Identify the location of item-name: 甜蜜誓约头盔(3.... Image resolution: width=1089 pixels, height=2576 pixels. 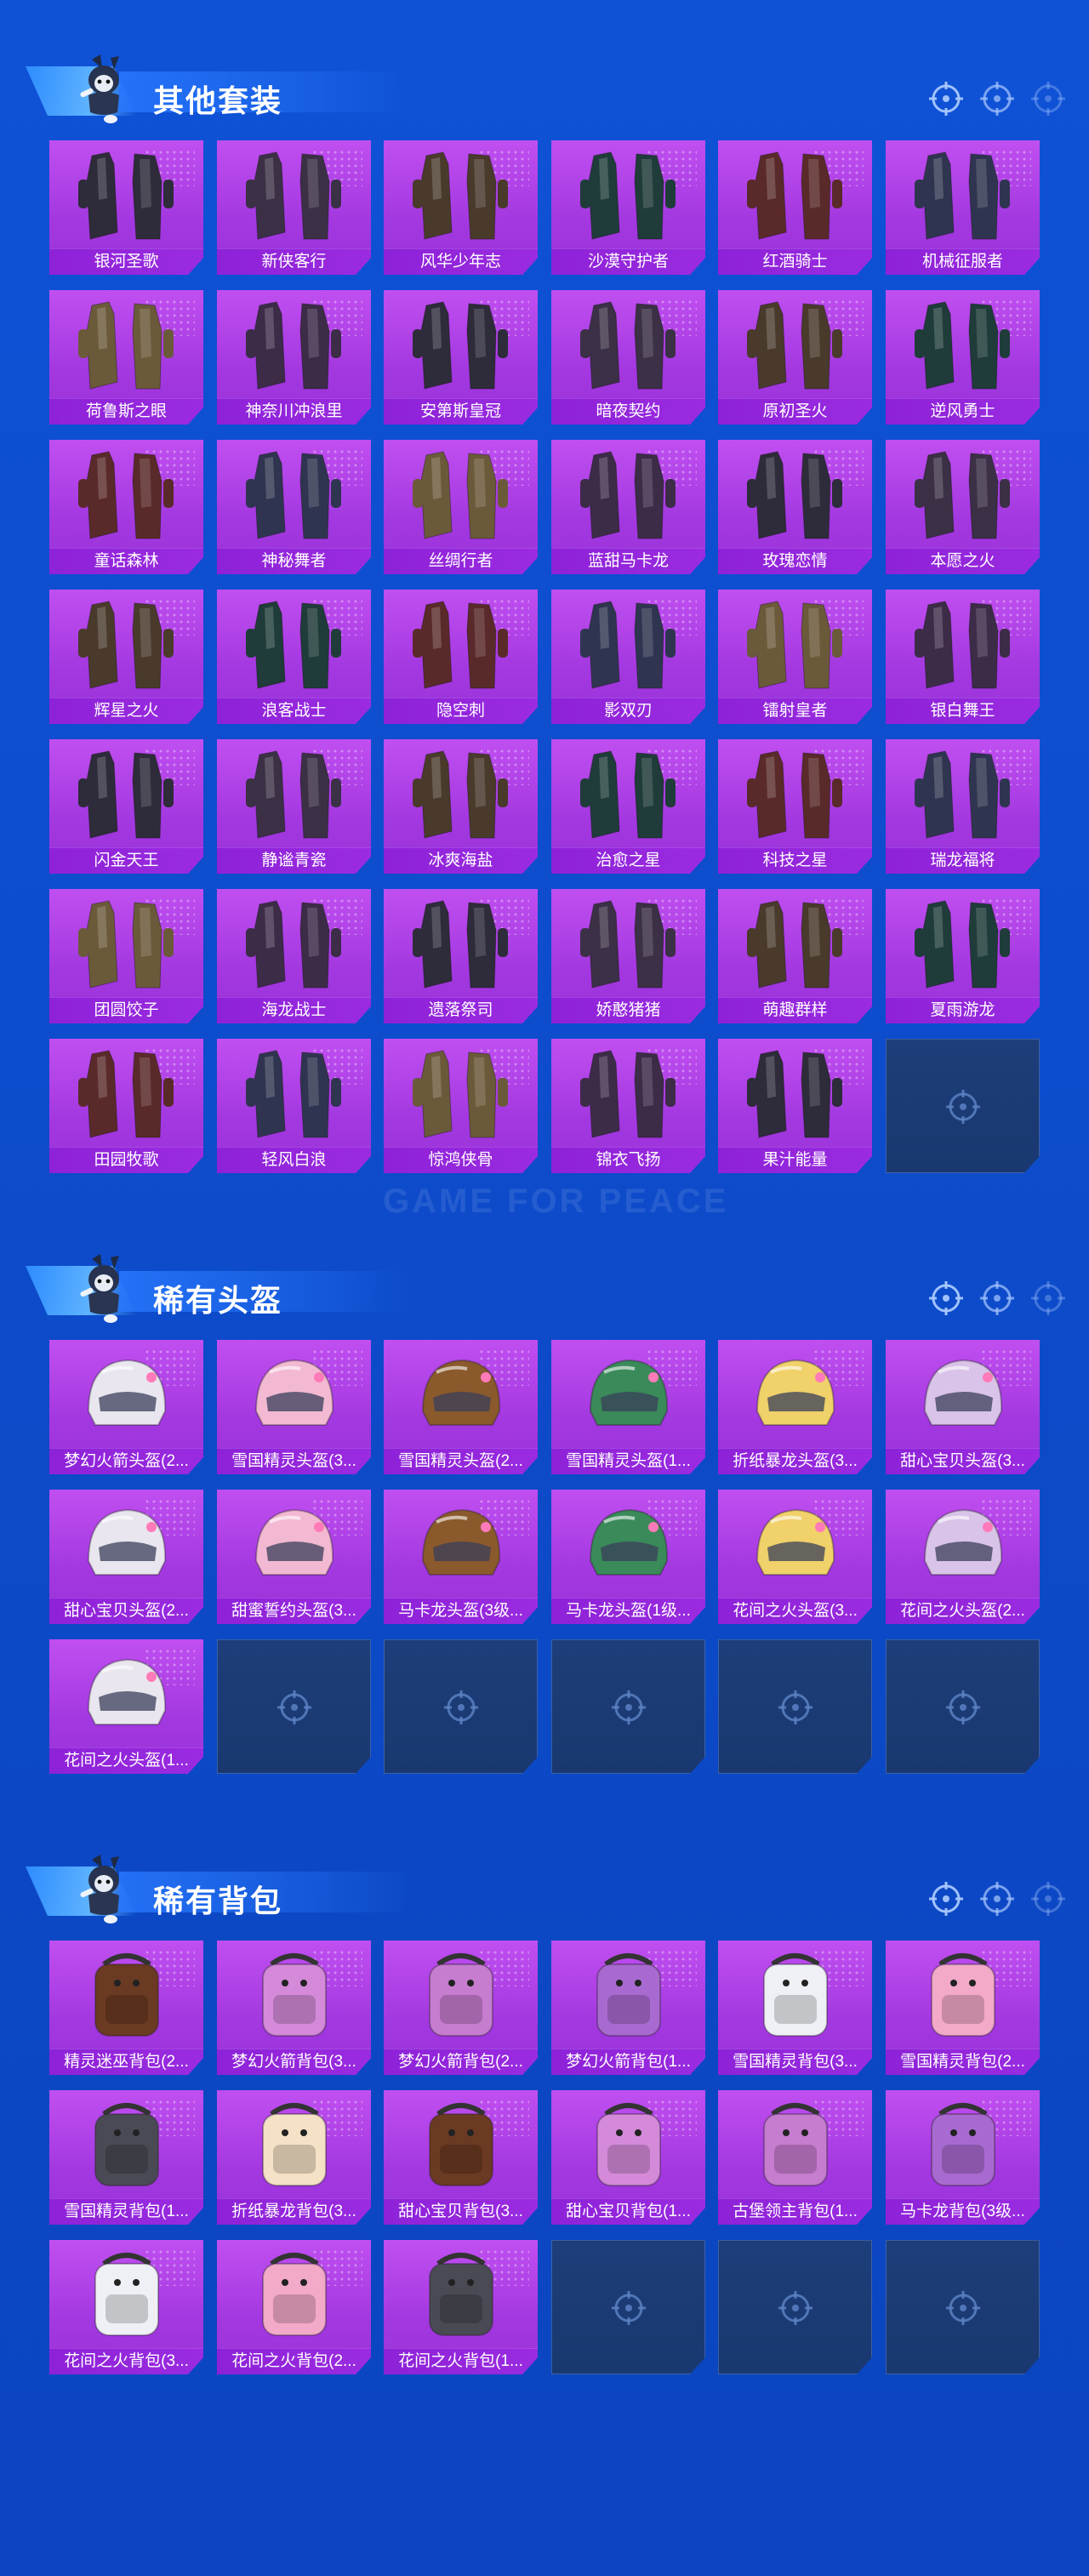
(294, 1611).